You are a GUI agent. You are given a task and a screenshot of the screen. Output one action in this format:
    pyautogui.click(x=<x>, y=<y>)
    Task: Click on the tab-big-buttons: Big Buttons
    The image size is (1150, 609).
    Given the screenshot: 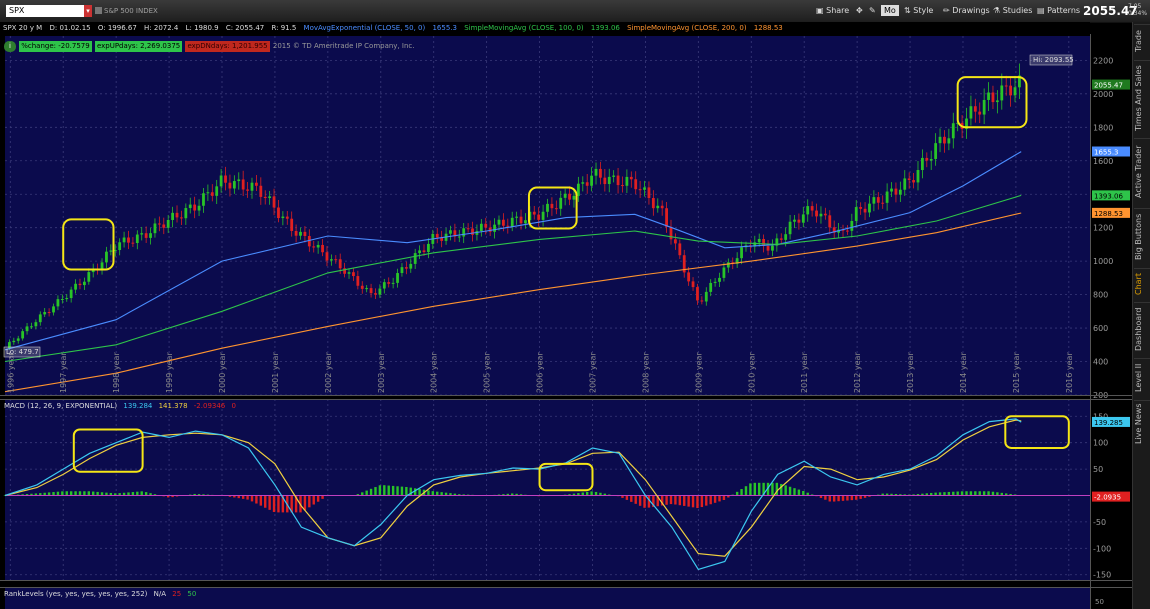 What is the action you would take?
    pyautogui.click(x=1142, y=236)
    